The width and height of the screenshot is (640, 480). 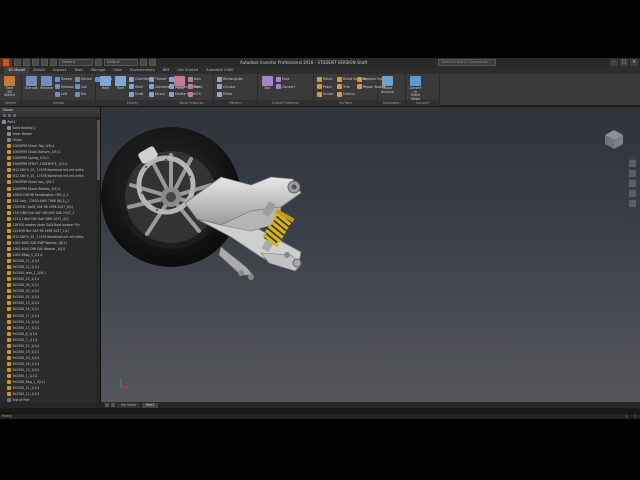 I want to click on ribbon-tab: View, so click(x=117, y=70).